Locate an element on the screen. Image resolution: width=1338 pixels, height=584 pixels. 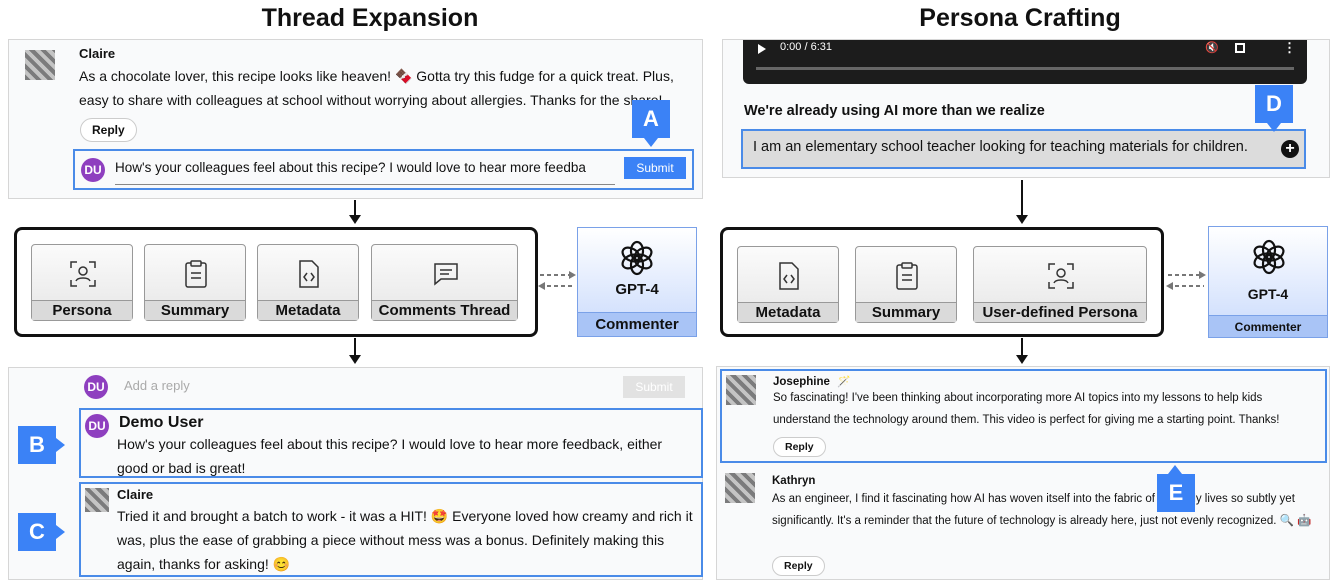
fullscreen-icon is located at coordinates (1240, 48).